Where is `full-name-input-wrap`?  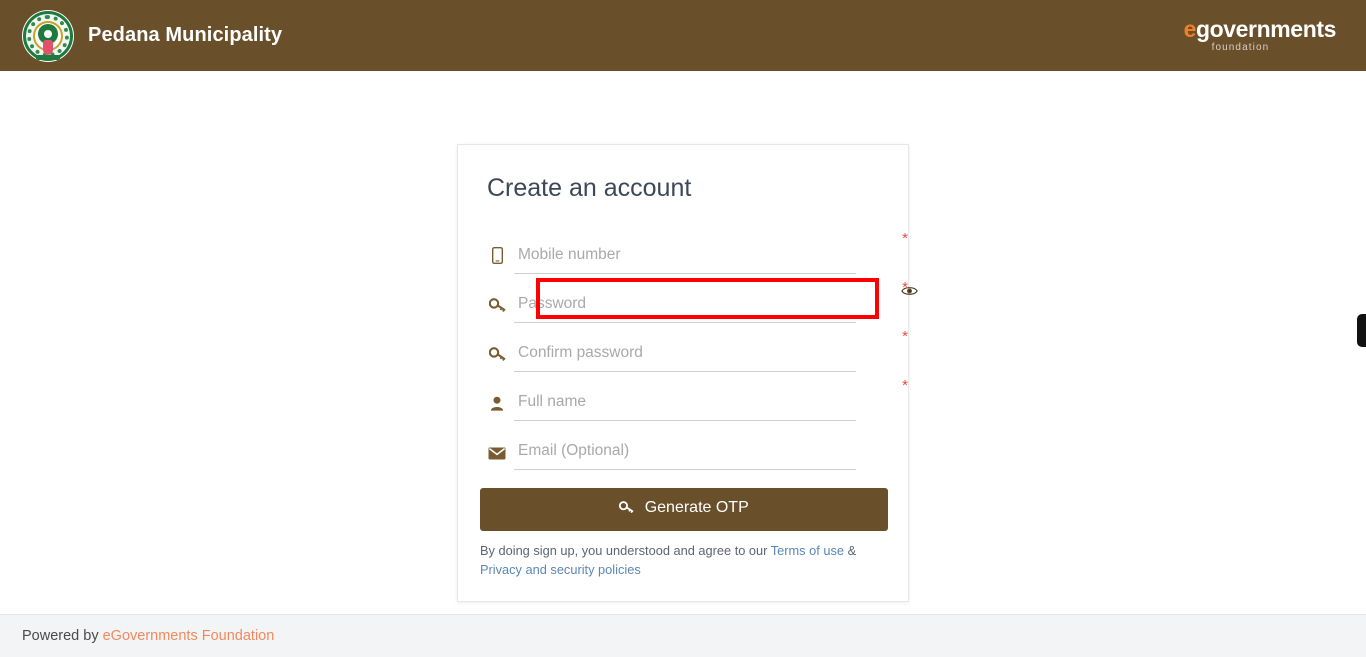 full-name-input-wrap is located at coordinates (685, 405).